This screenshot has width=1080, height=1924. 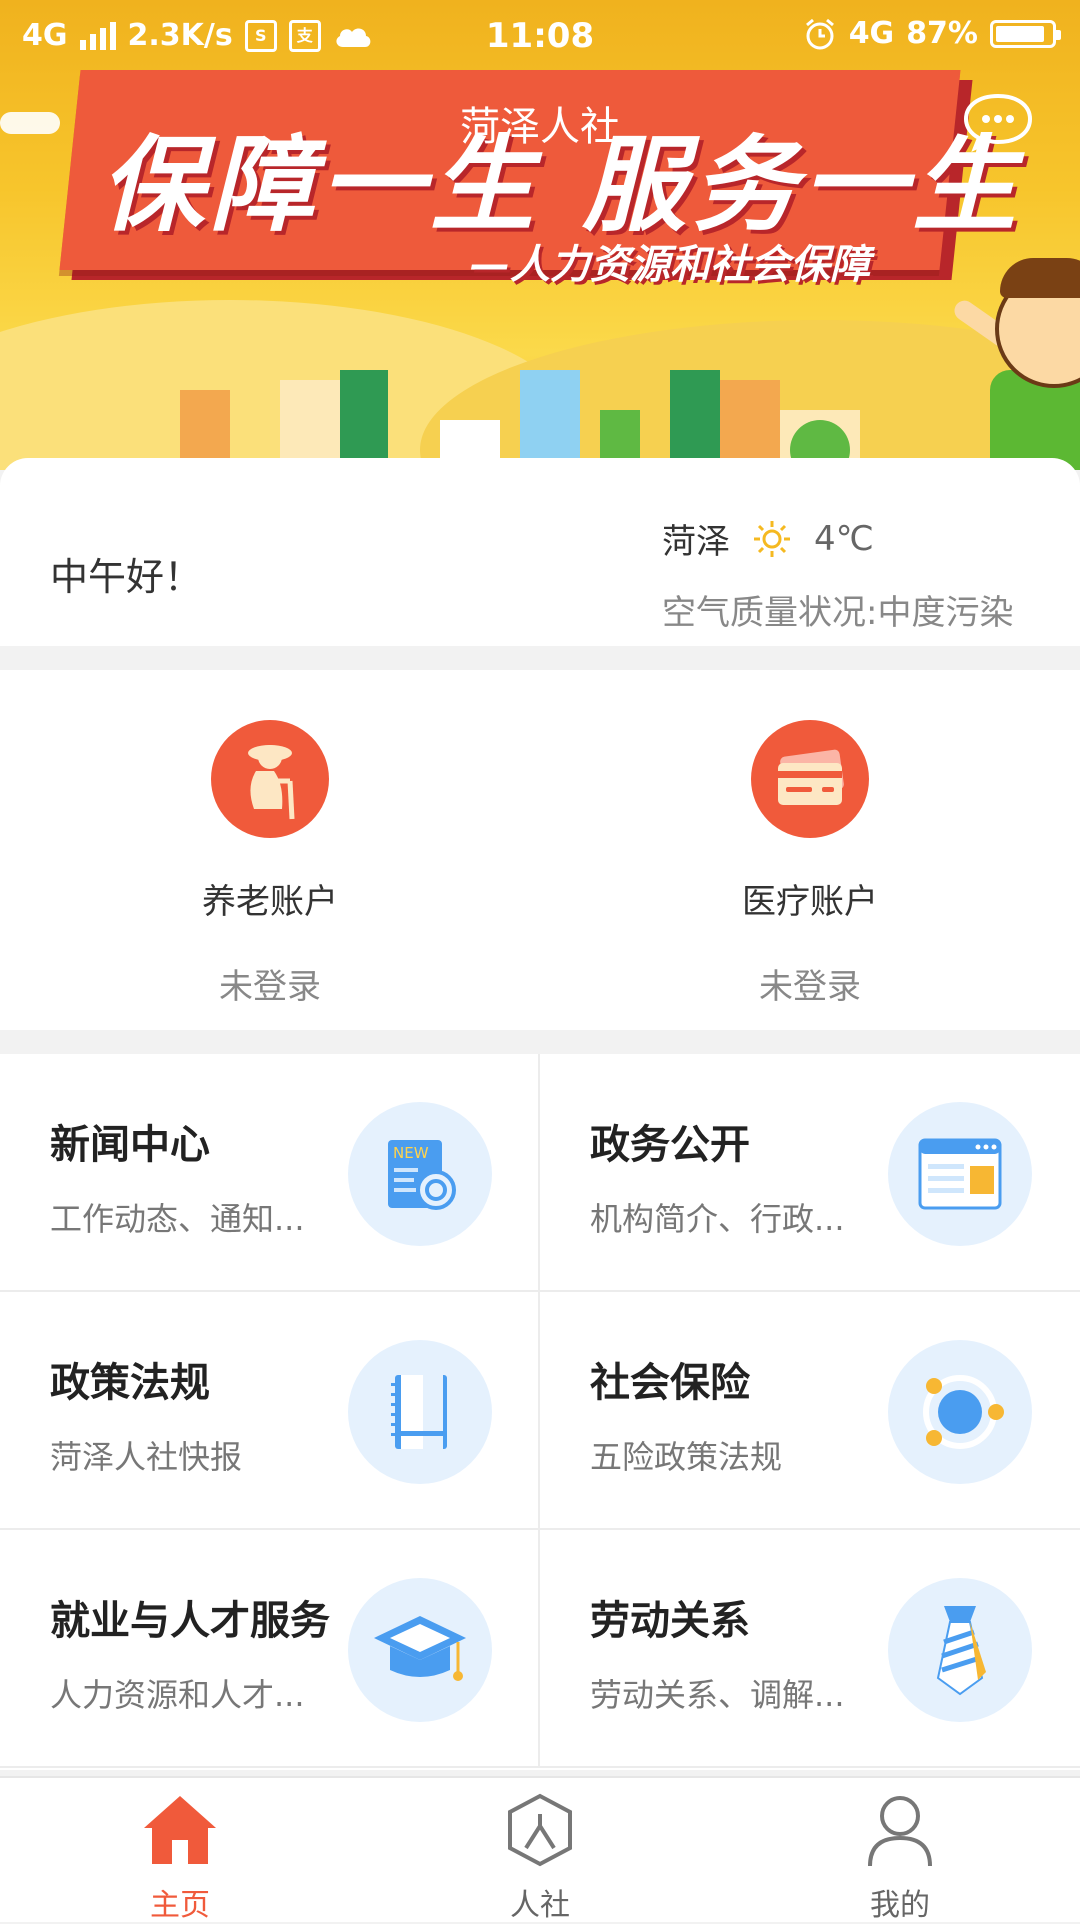 What do you see at coordinates (900, 1831) in the screenshot?
I see `user-icon` at bounding box center [900, 1831].